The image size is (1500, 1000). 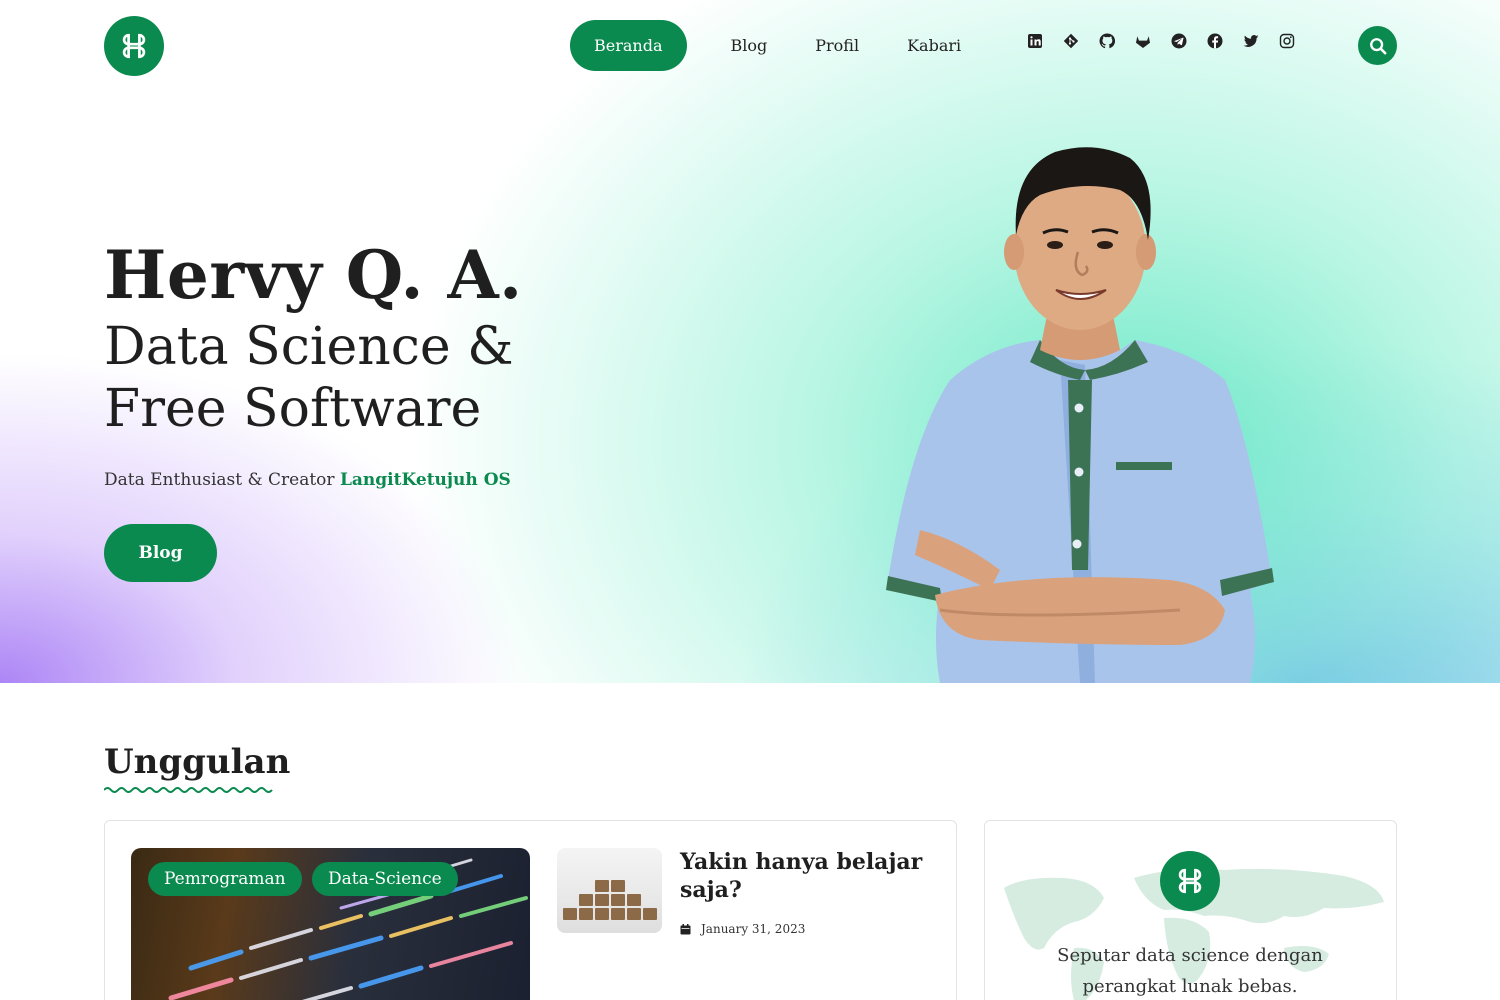 What do you see at coordinates (610, 900) in the screenshot?
I see `scrabble-tiles-image` at bounding box center [610, 900].